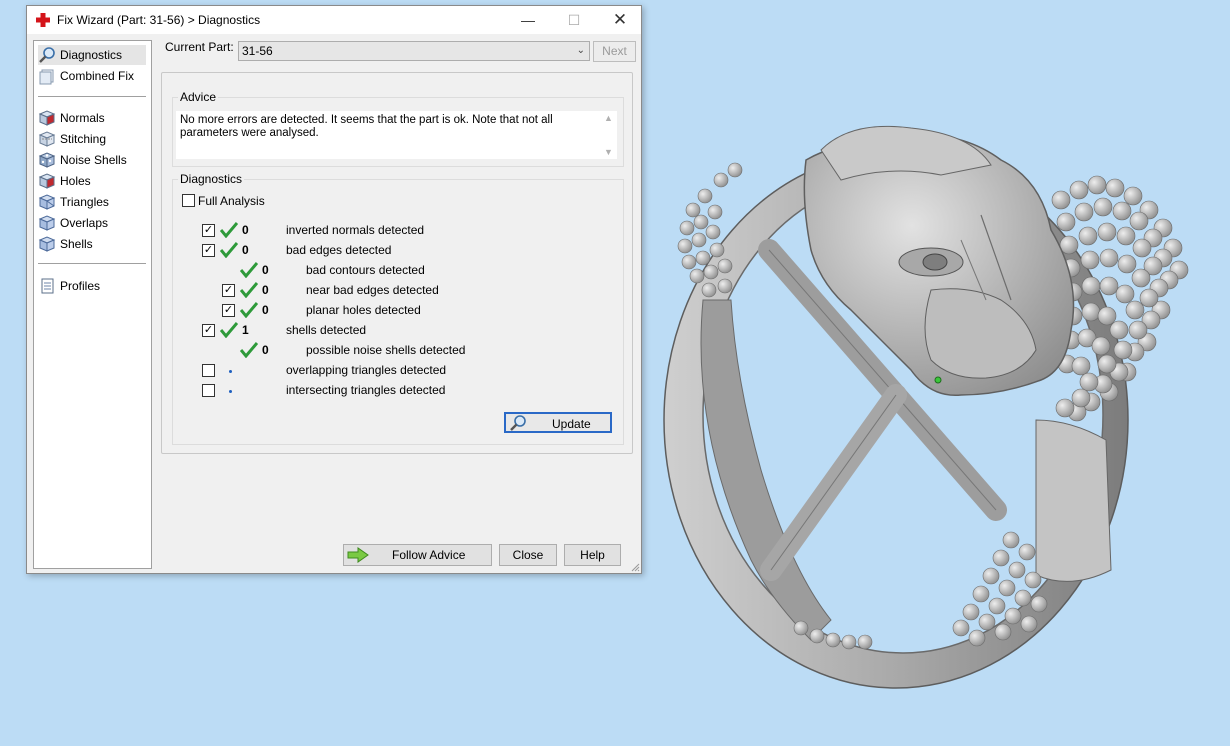 The height and width of the screenshot is (746, 1230). I want to click on planar-holes-checkbox: ✓, so click(228, 310).